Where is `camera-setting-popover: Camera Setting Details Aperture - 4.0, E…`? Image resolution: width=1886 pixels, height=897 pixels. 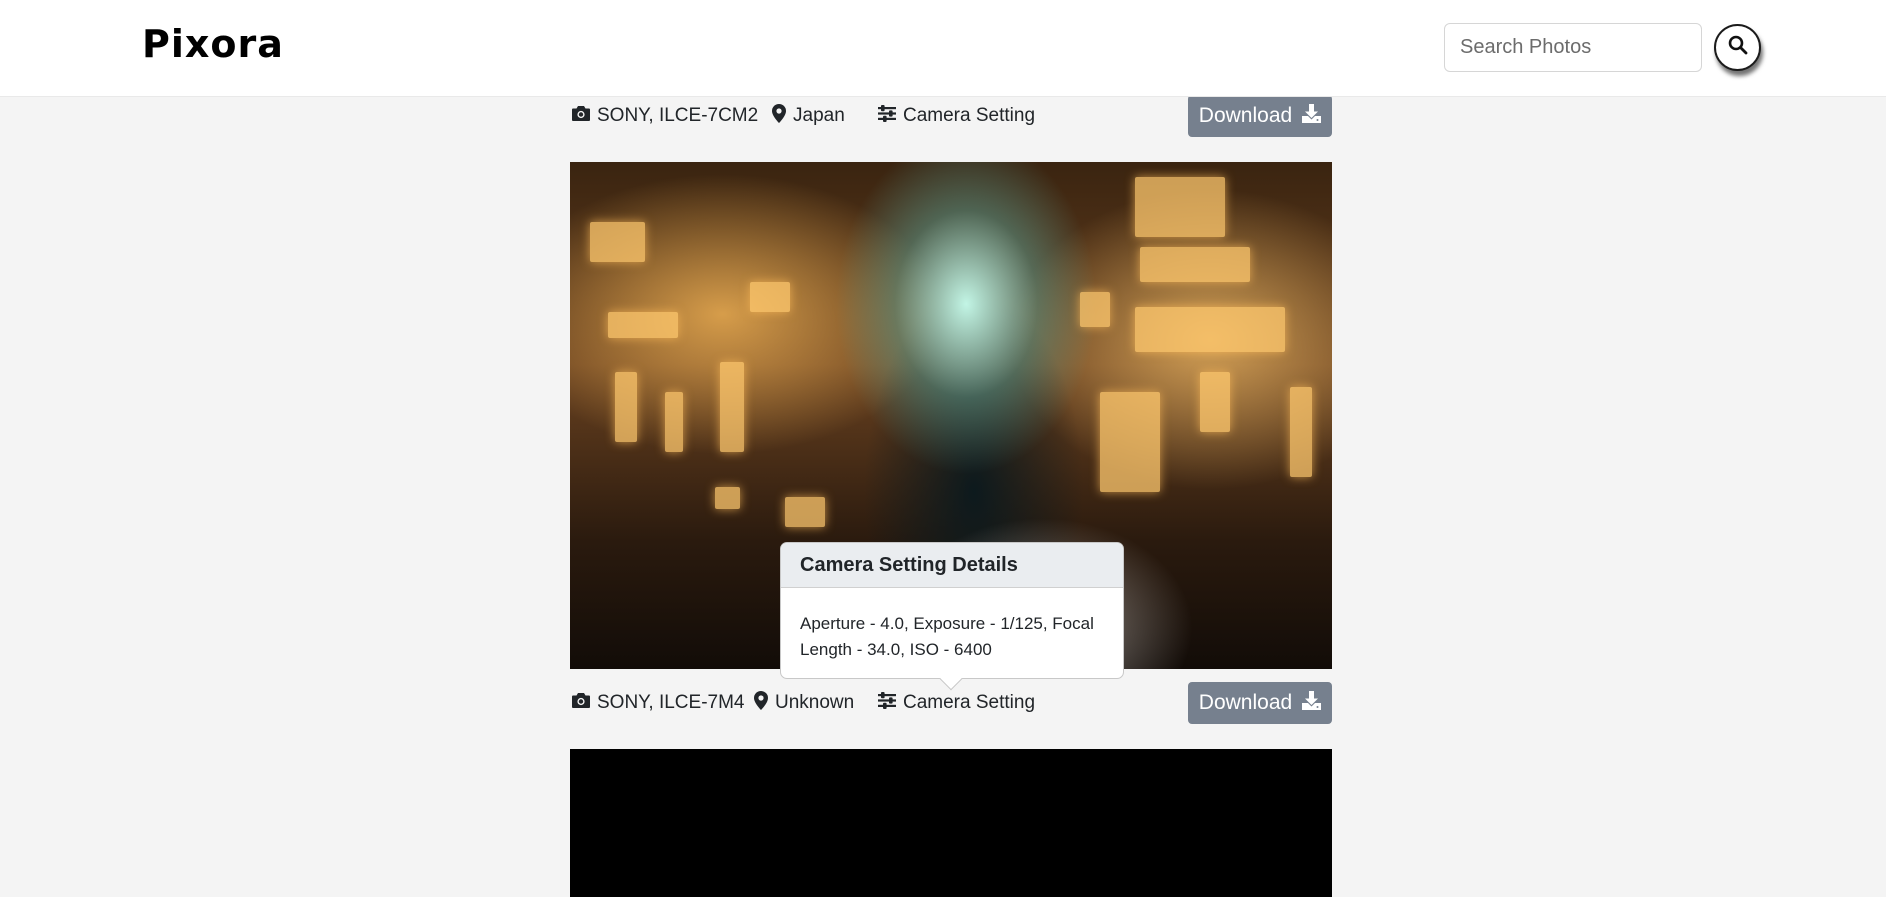 camera-setting-popover: Camera Setting Details Aperture - 4.0, E… is located at coordinates (952, 616).